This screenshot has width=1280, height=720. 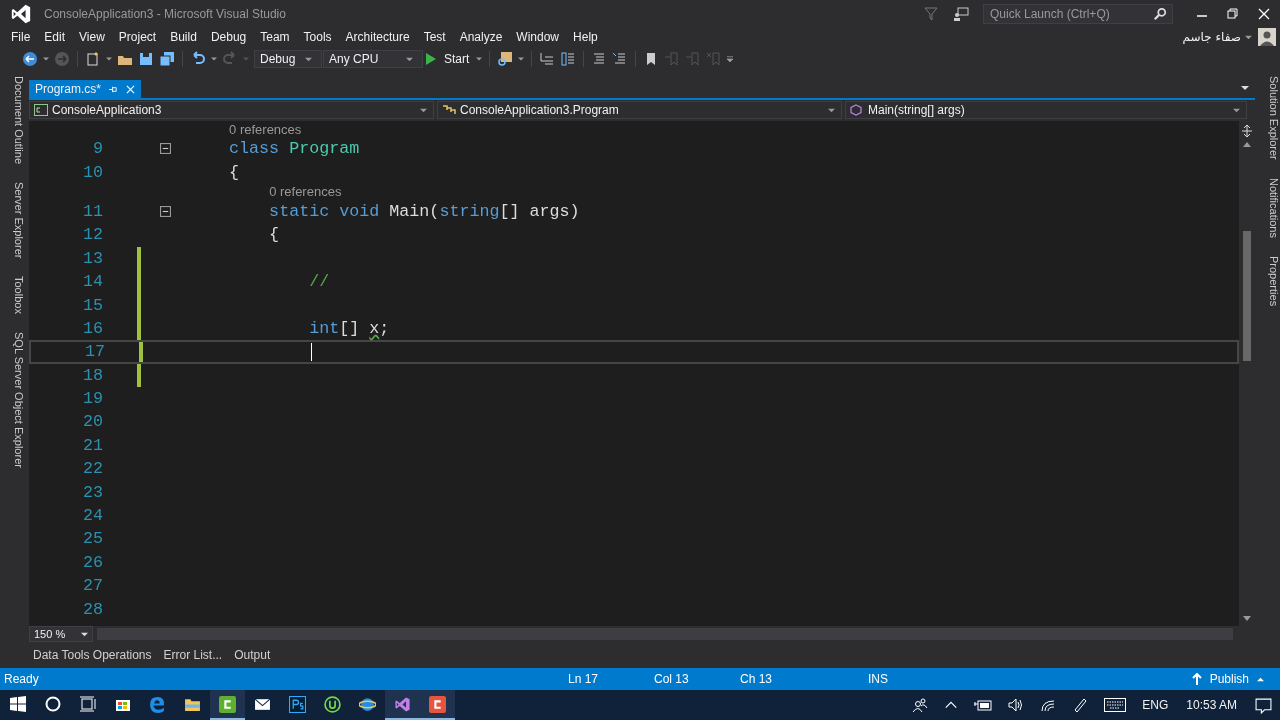 What do you see at coordinates (228, 37) in the screenshot?
I see `menu-item: Debug` at bounding box center [228, 37].